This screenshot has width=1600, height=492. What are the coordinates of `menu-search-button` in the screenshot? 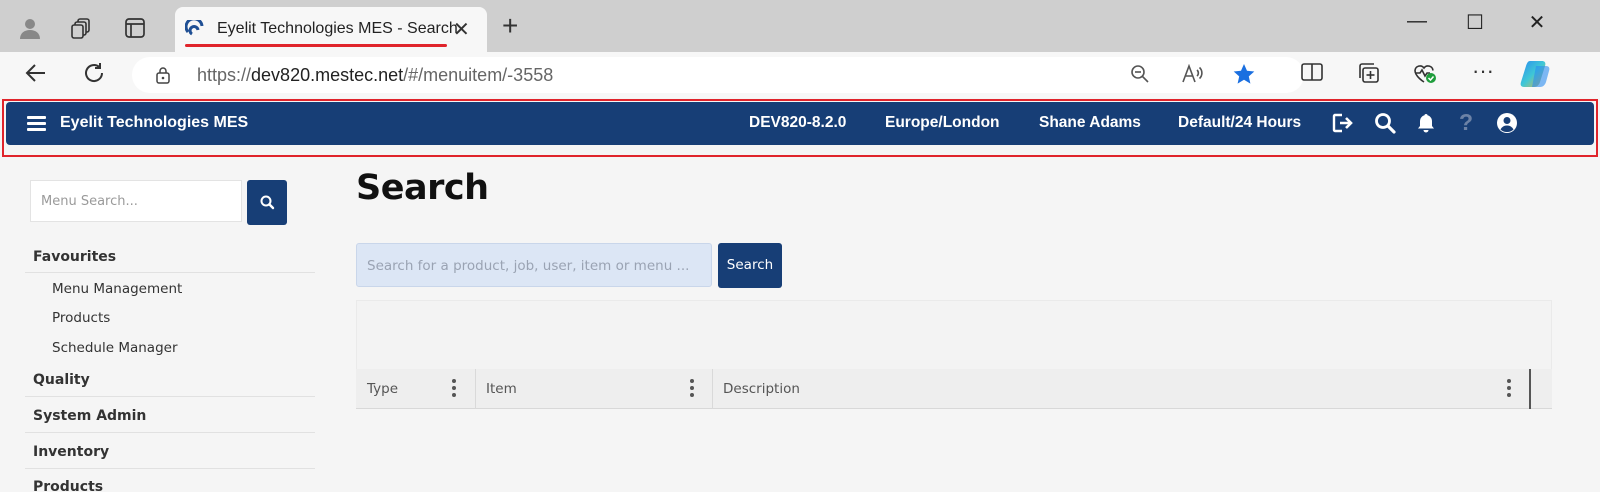 It's located at (267, 202).